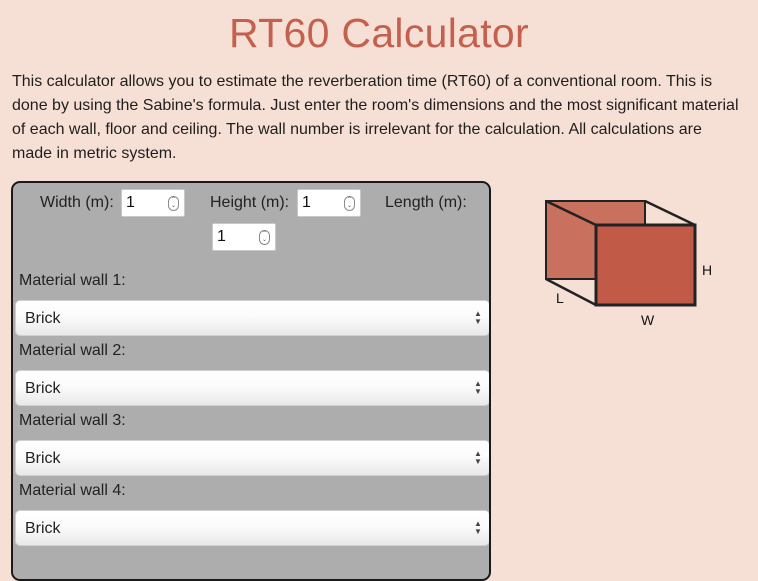 The width and height of the screenshot is (758, 581). What do you see at coordinates (645, 265) in the screenshot?
I see `front-face` at bounding box center [645, 265].